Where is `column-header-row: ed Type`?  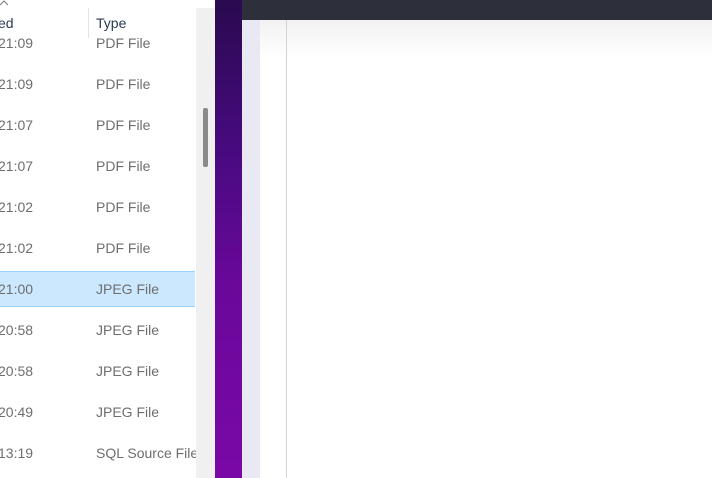 column-header-row: ed Type is located at coordinates (98, 19).